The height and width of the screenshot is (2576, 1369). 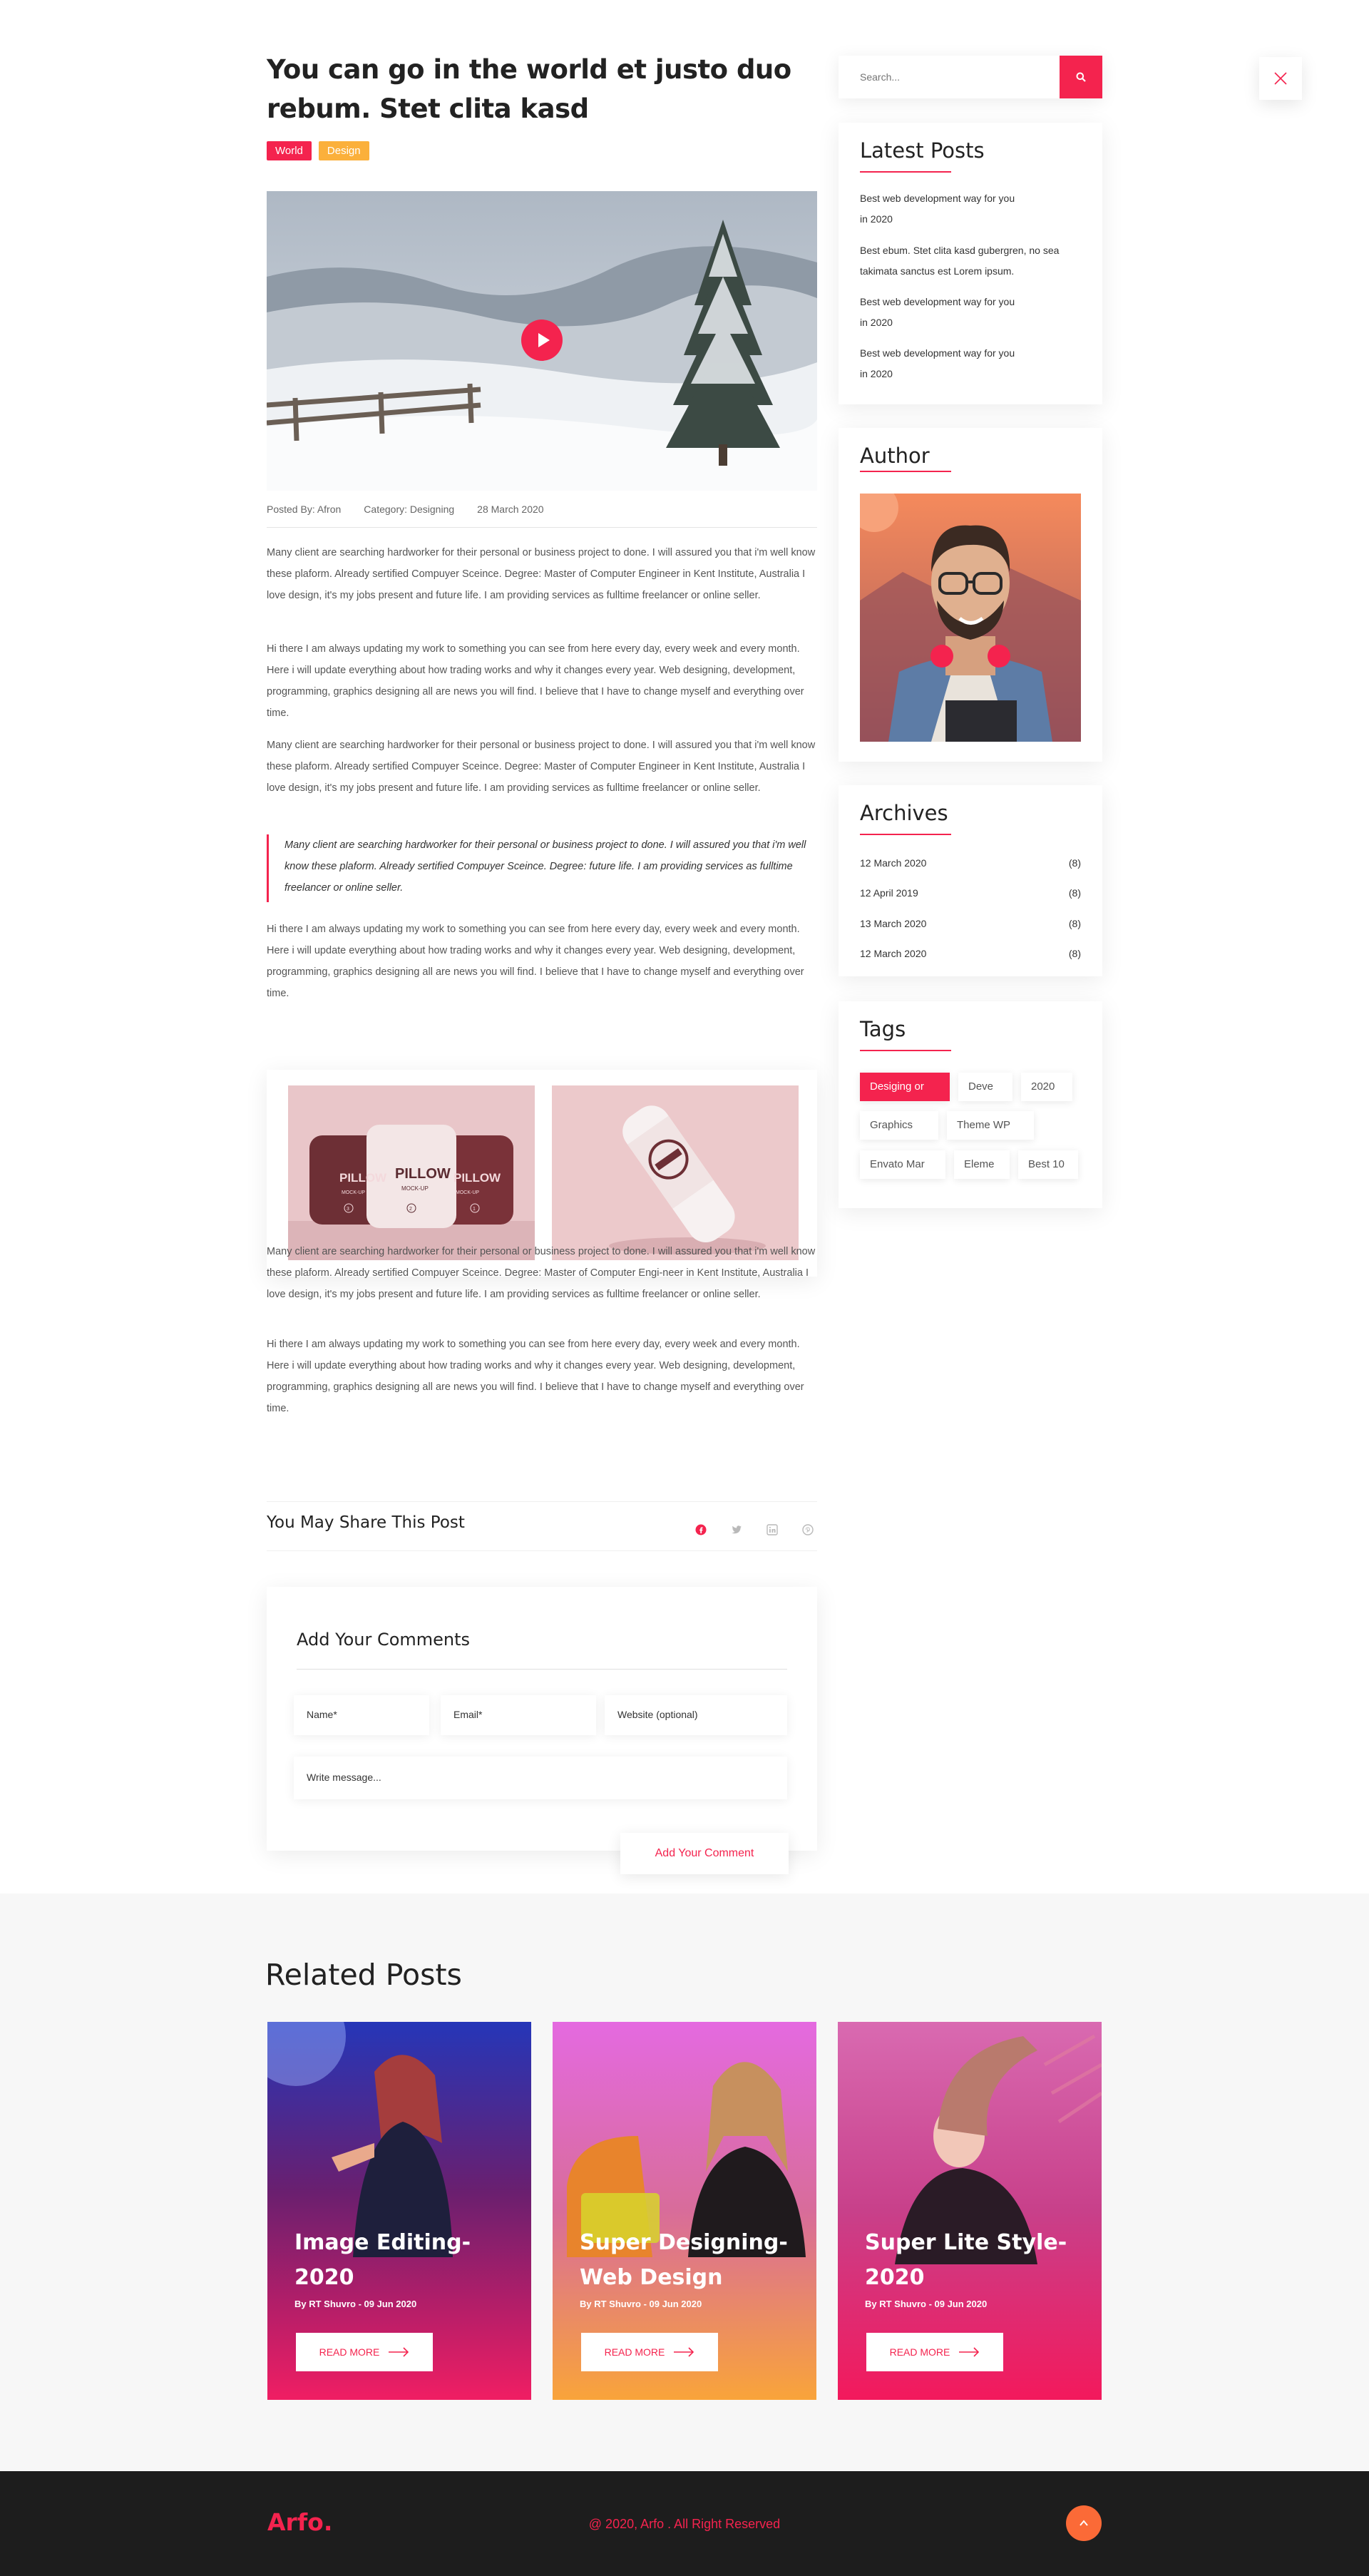 I want to click on post-categories: World Design, so click(x=542, y=150).